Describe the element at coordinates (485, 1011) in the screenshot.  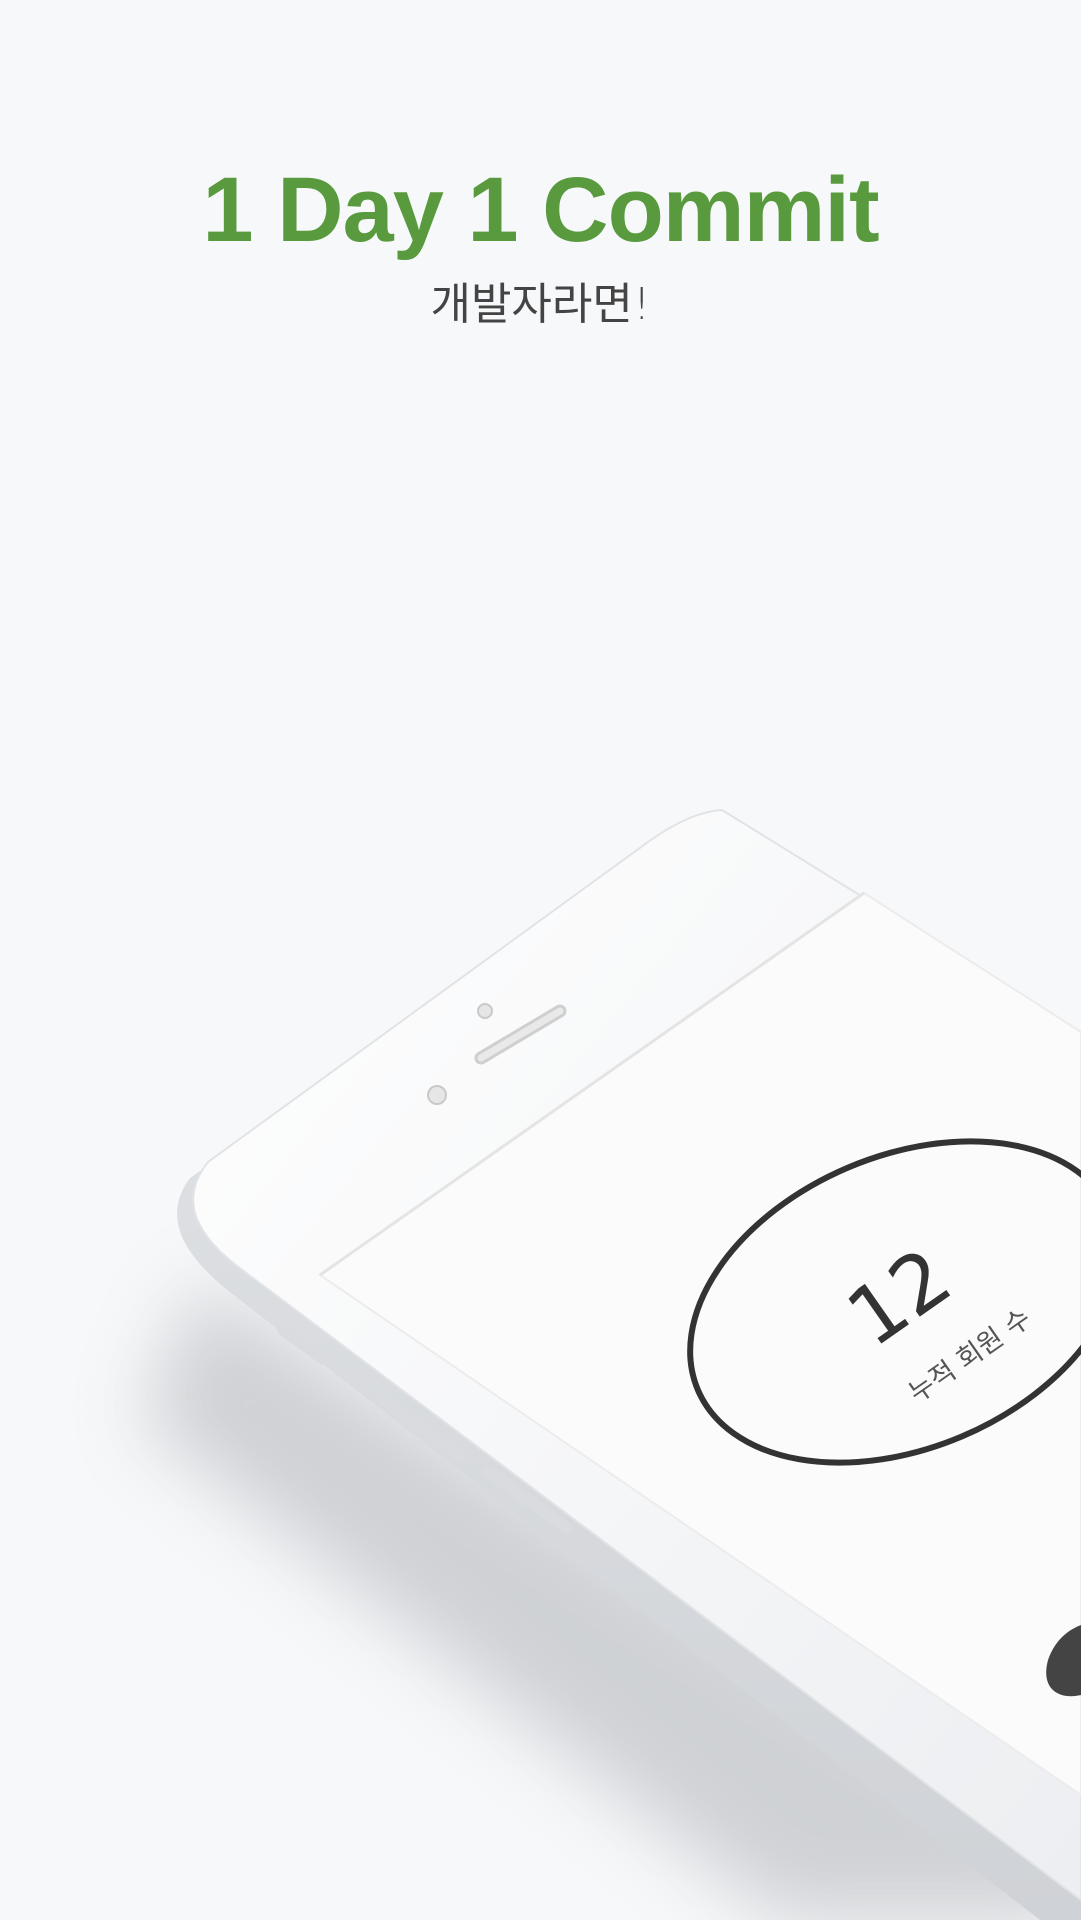
I see `front-camera-icon` at that location.